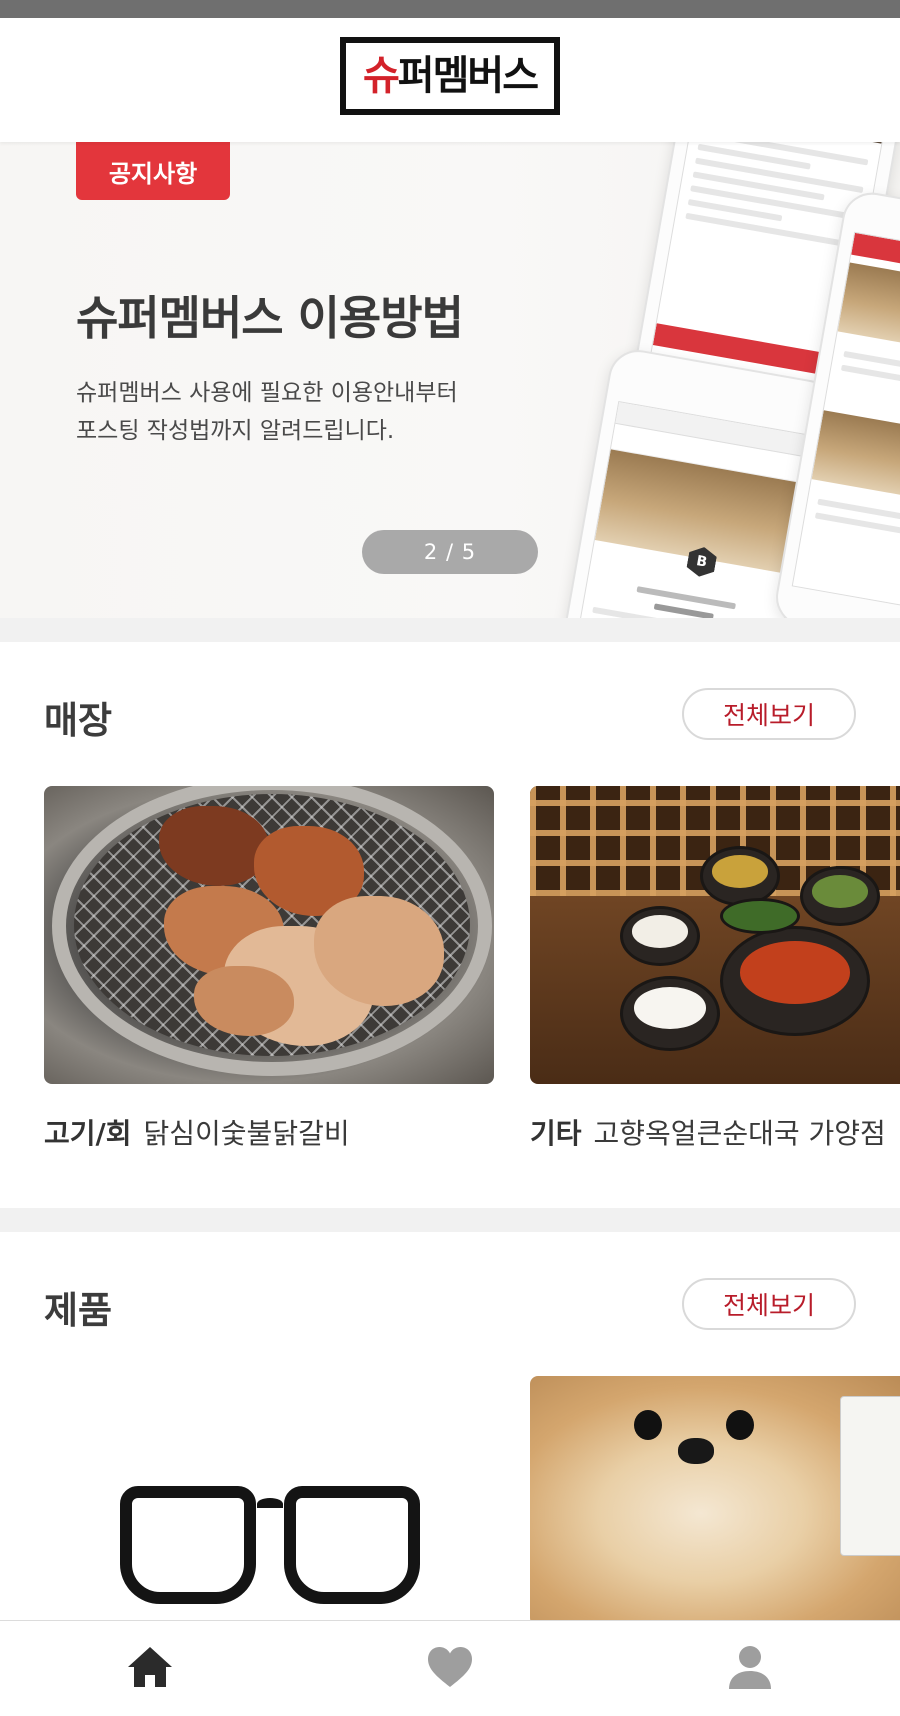  What do you see at coordinates (78, 720) in the screenshot?
I see `stores-section-title: 매장` at bounding box center [78, 720].